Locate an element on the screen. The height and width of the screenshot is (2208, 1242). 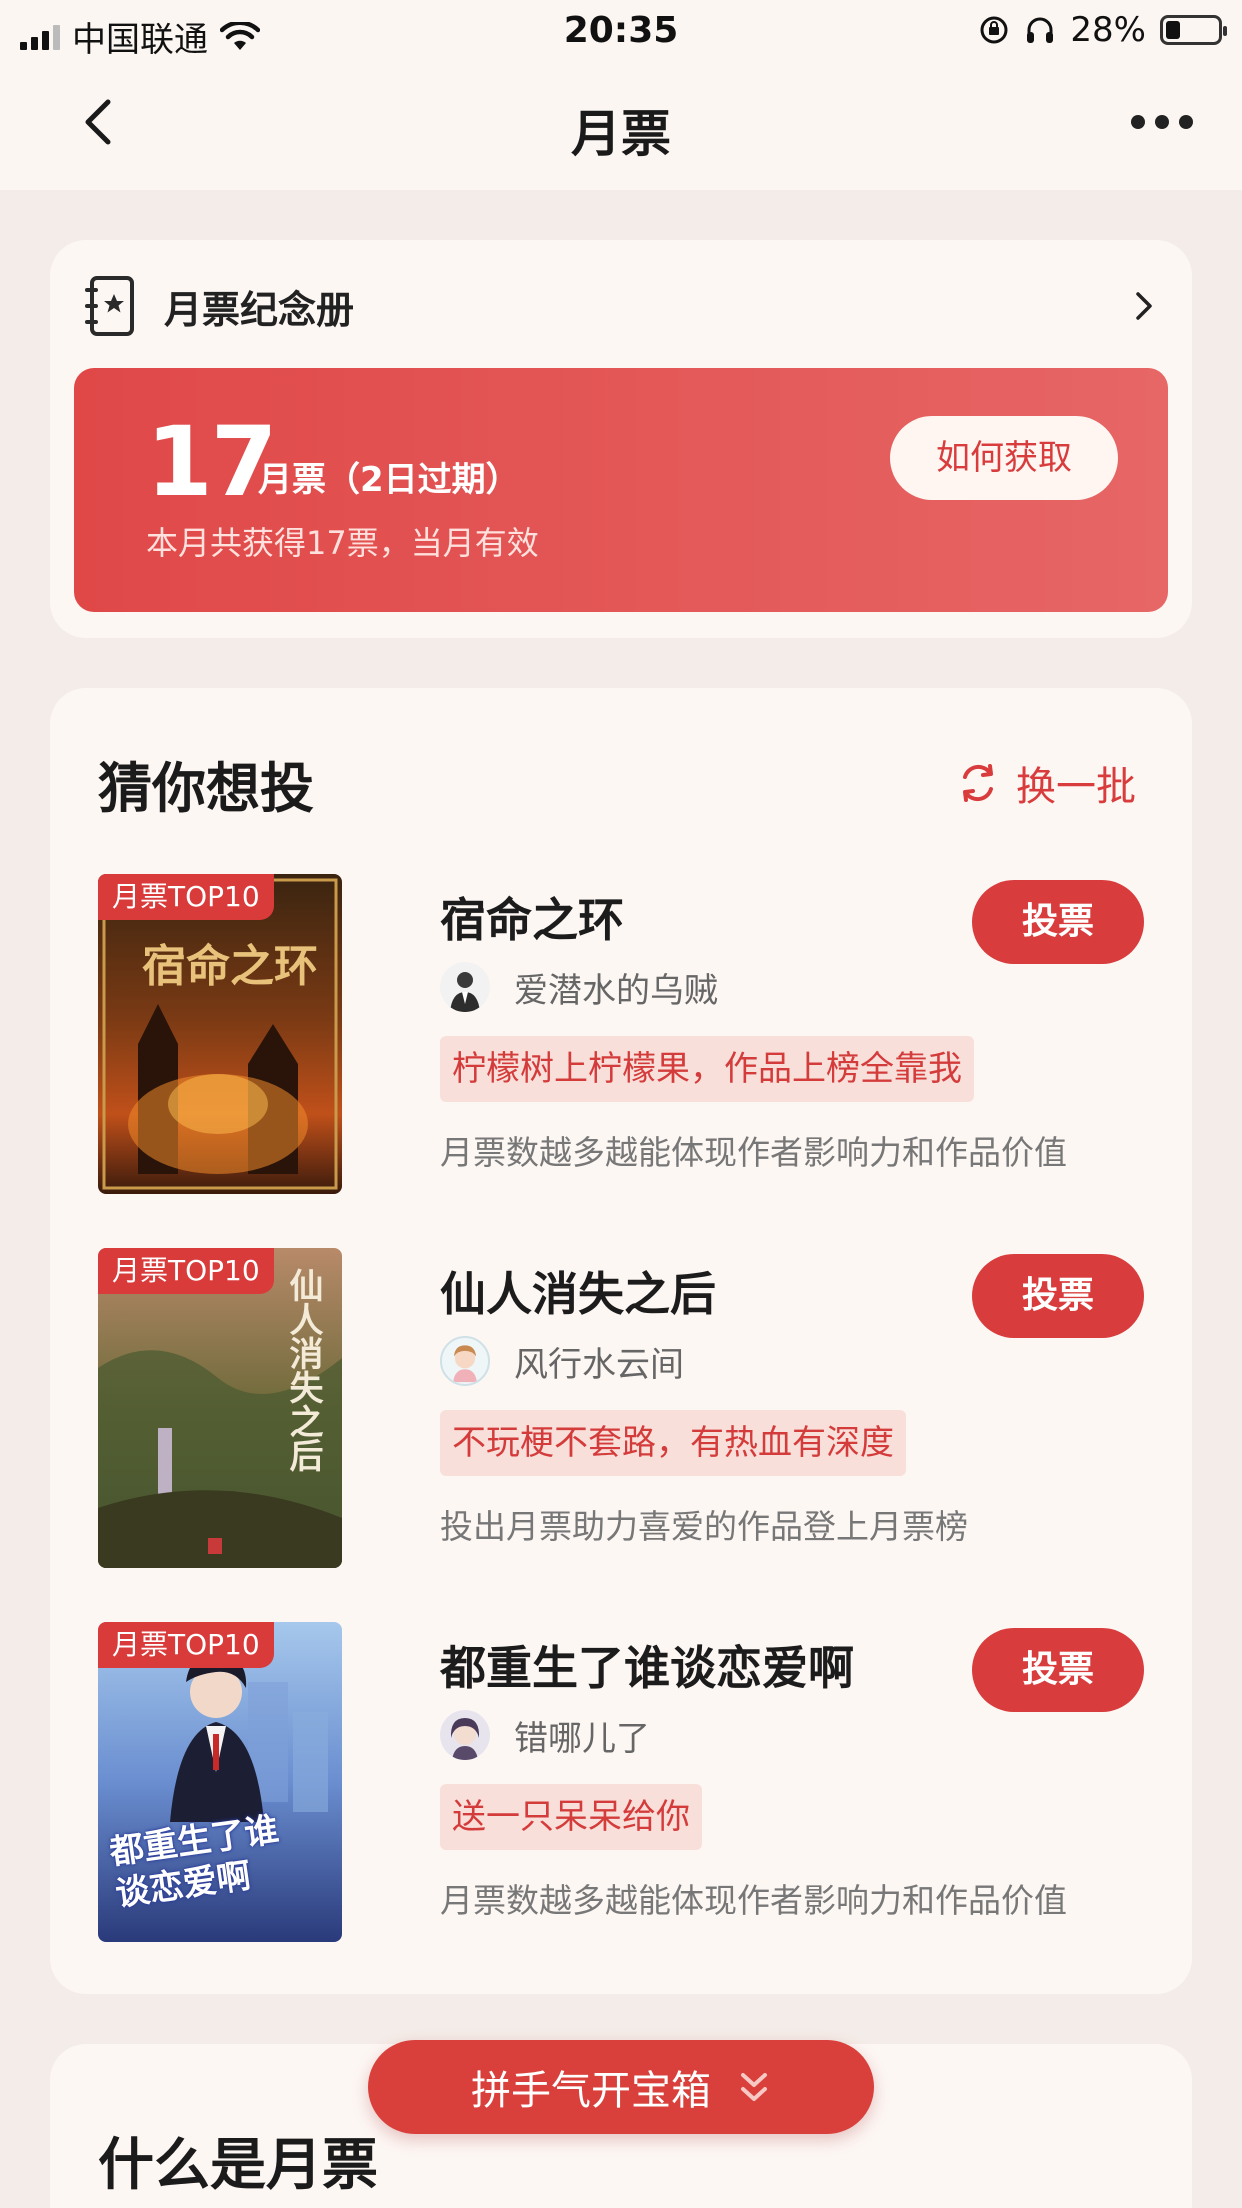
book-slogan: 柠檬树上柠檬果，作品上榜全靠我 is located at coordinates (707, 1069).